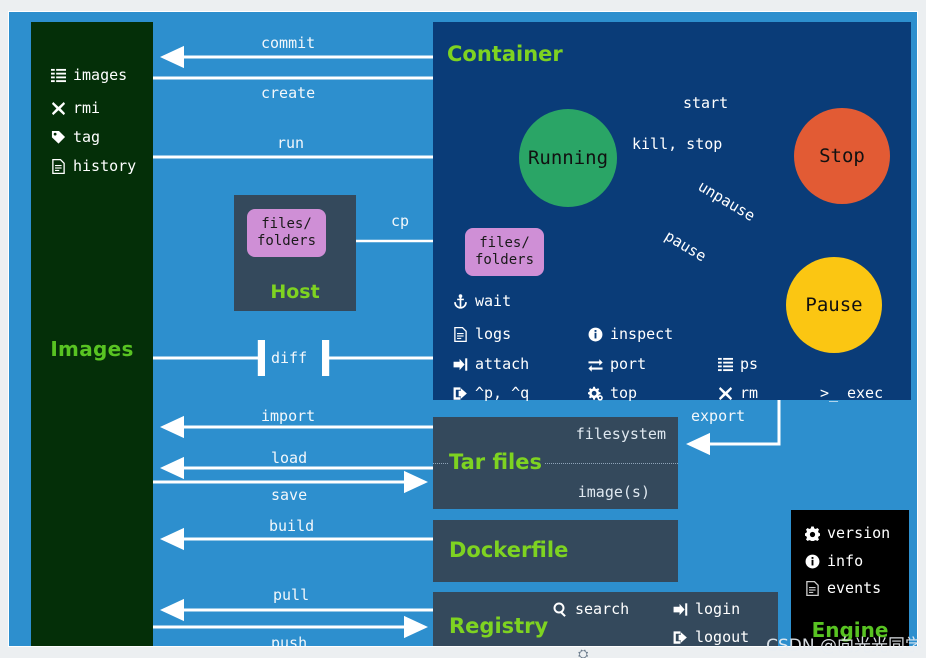 The image size is (926, 658). I want to click on registry-panel: Registry search login logout, so click(605, 619).